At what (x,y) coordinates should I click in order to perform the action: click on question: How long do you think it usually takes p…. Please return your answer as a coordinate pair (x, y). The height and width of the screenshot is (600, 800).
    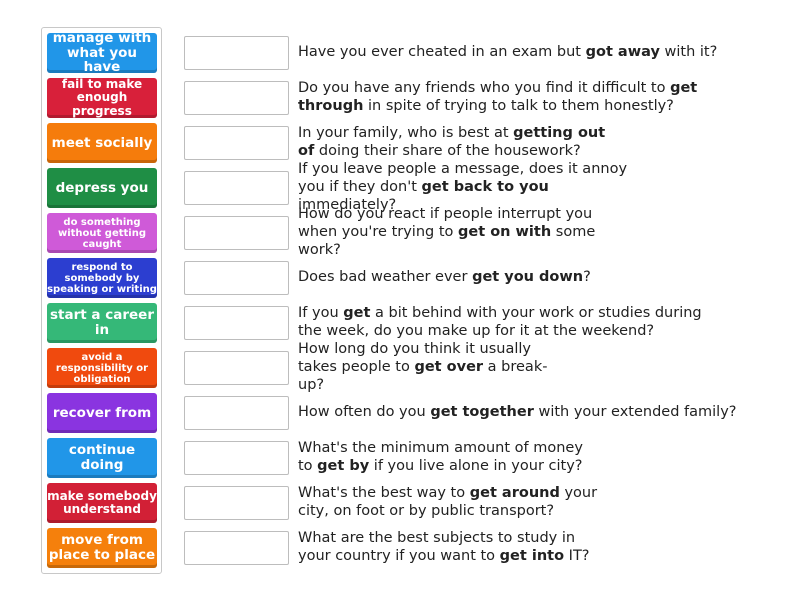
    Looking at the image, I should click on (533, 367).